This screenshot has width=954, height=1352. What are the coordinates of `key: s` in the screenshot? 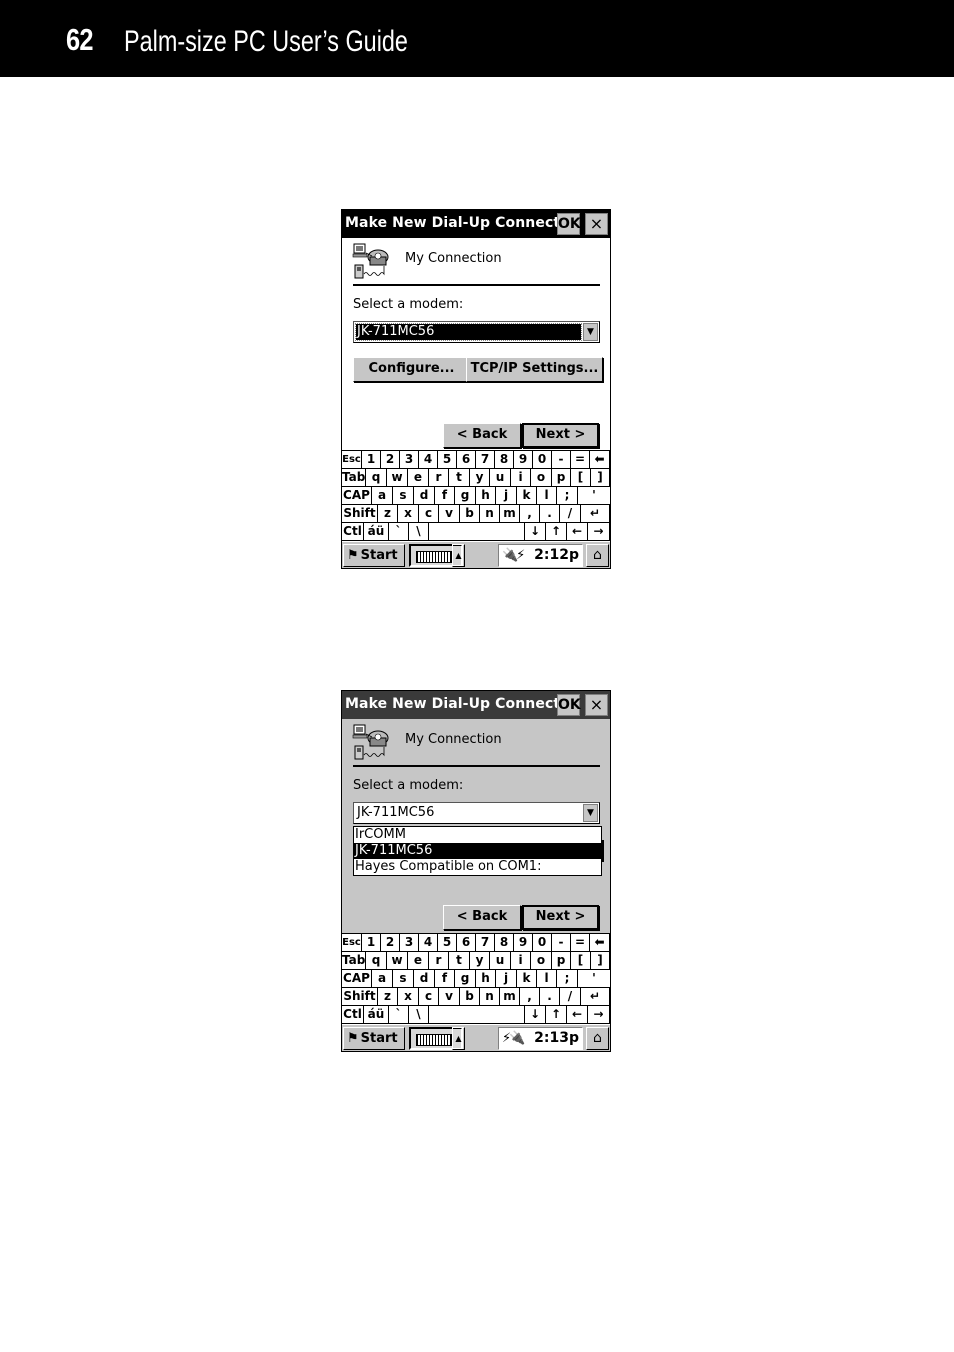 It's located at (403, 979).